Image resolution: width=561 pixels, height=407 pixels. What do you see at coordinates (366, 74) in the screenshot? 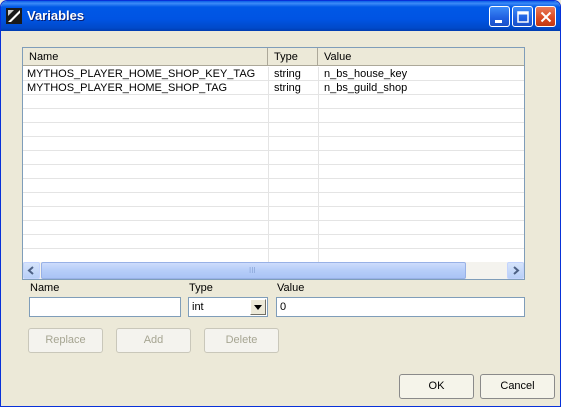
I see `row-value: n_bs_house_key` at bounding box center [366, 74].